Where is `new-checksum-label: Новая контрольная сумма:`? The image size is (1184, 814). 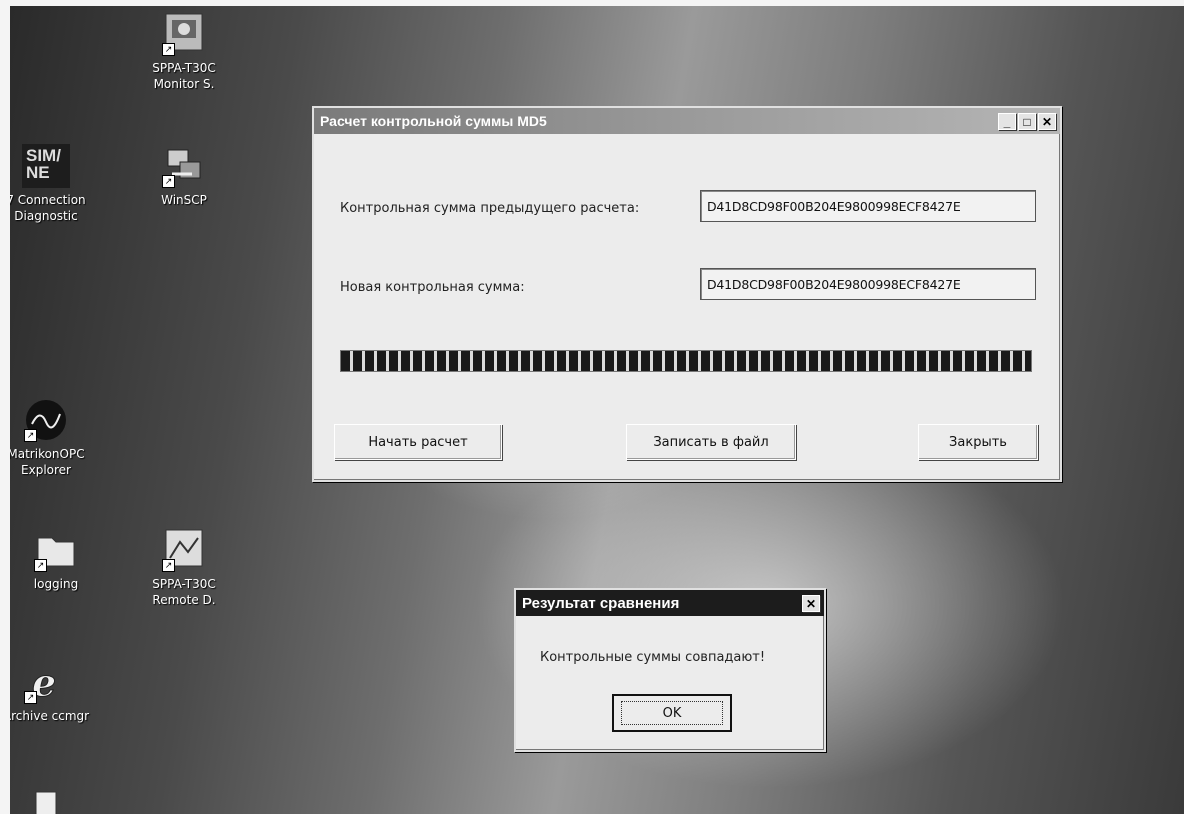 new-checksum-label: Новая контрольная сумма: is located at coordinates (432, 287).